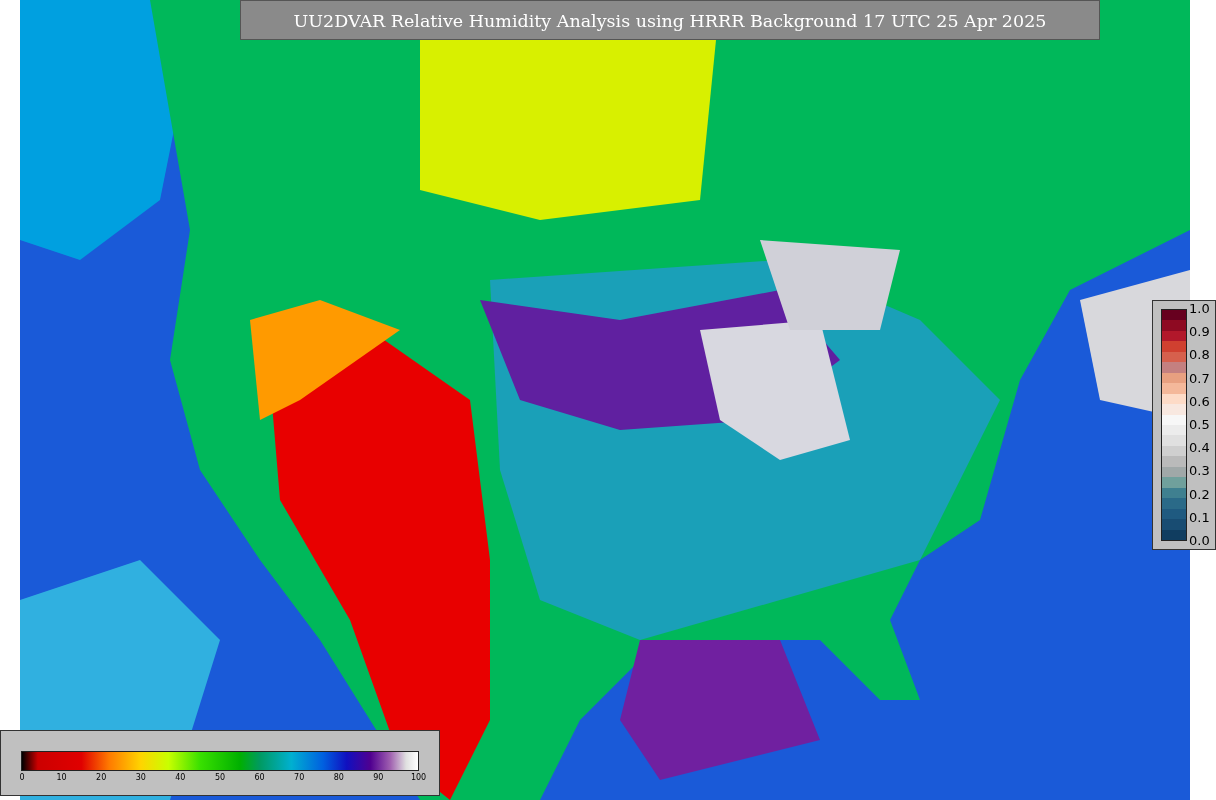 This screenshot has height=800, width=1216. I want to click on tick-label: 50, so click(220, 778).